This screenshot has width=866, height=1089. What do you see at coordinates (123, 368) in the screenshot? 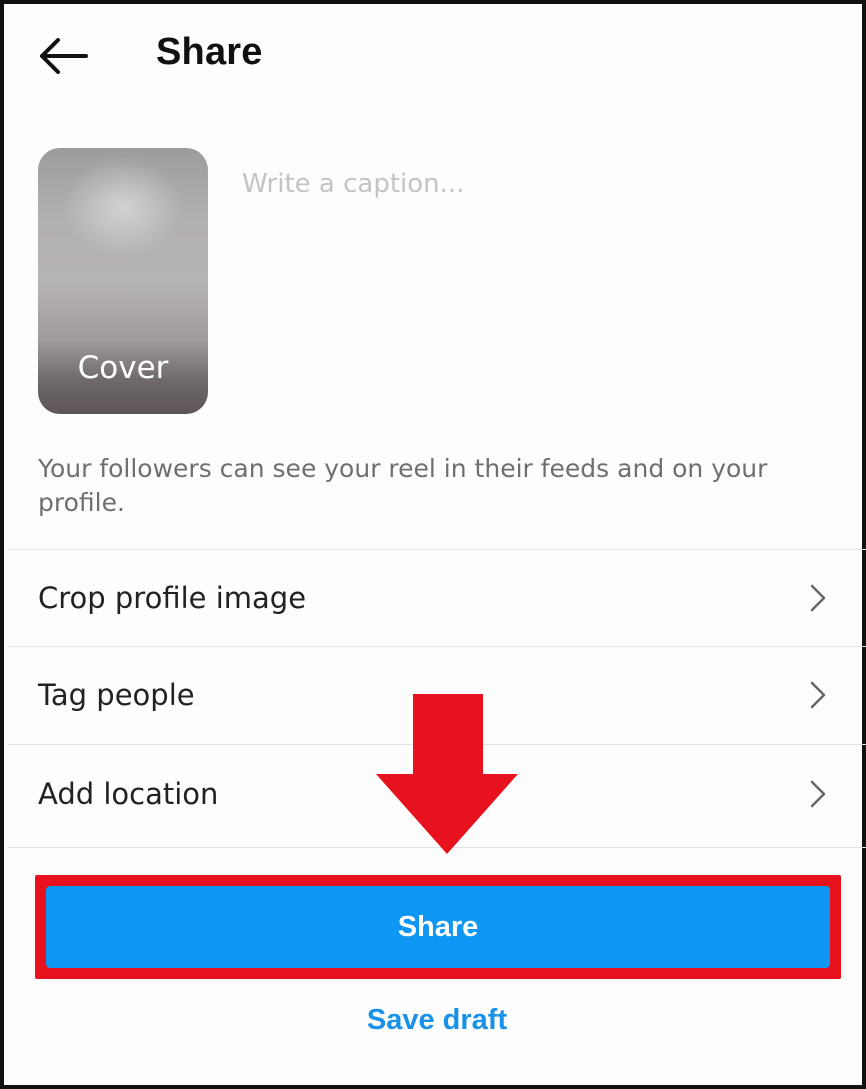
I see `cover-label: Cover` at bounding box center [123, 368].